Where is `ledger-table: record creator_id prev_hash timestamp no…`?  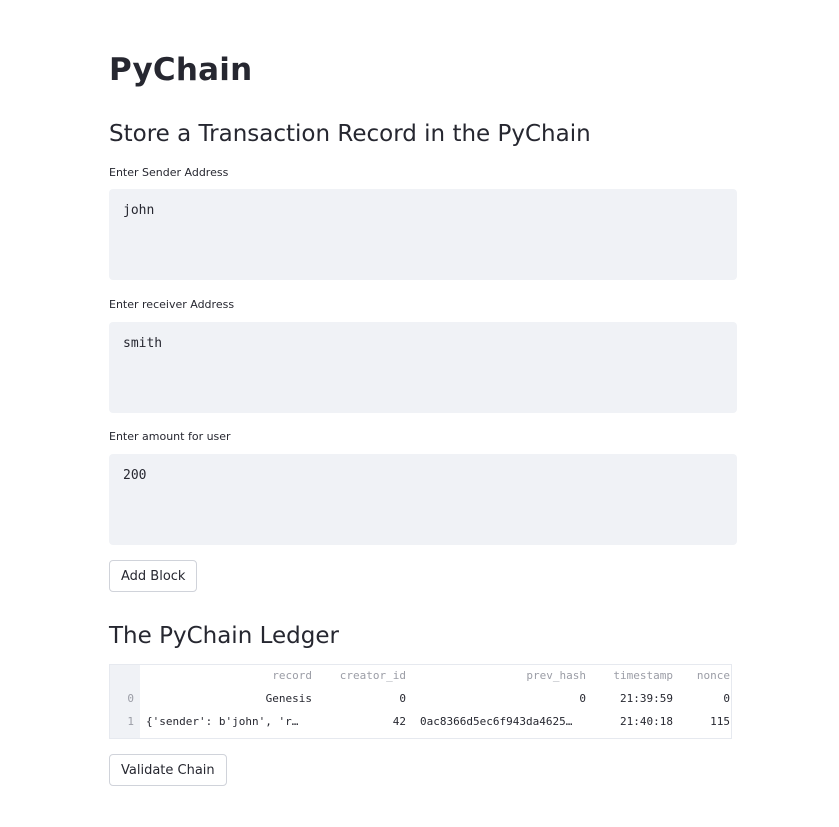
ledger-table: record creator_id prev_hash timestamp no… is located at coordinates (420, 701).